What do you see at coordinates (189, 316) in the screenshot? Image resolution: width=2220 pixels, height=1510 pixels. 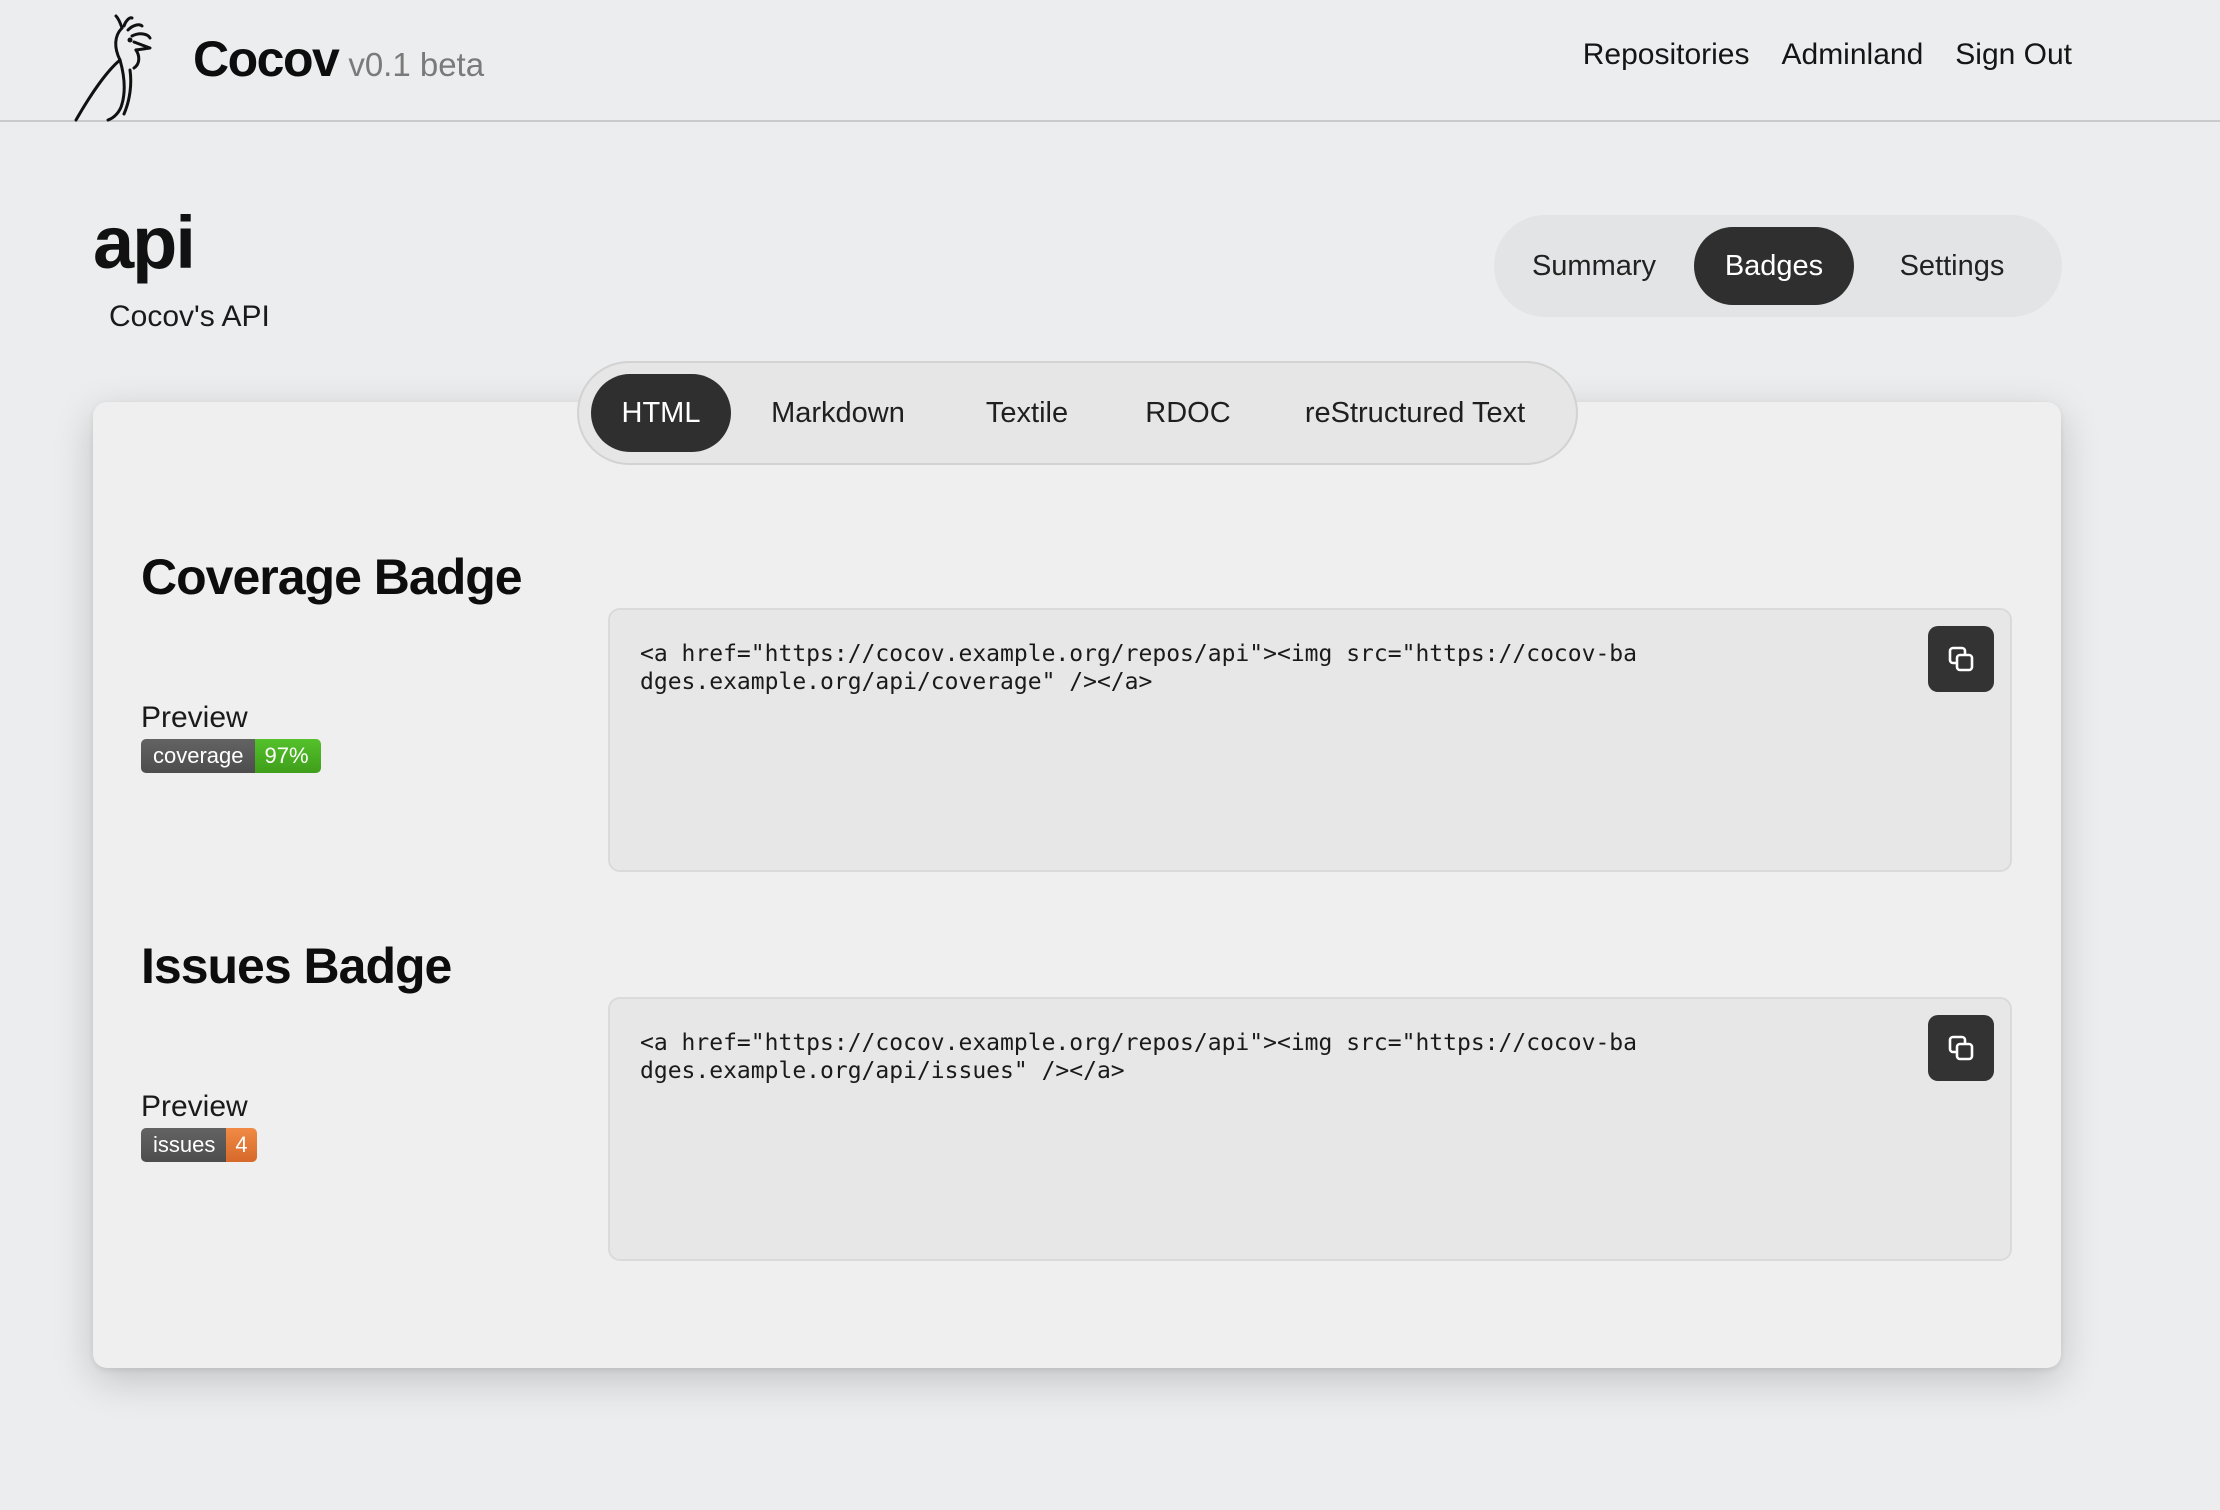 I see `repo-description: Cocov's API` at bounding box center [189, 316].